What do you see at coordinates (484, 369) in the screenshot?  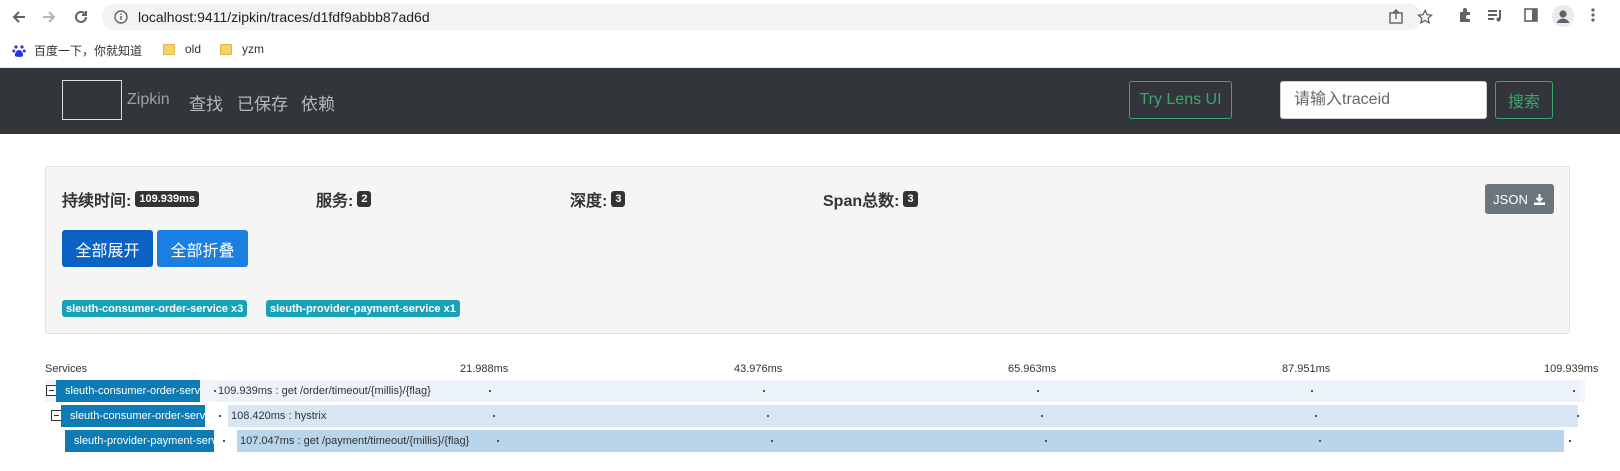 I see `timeline-tick-1: 21.988ms` at bounding box center [484, 369].